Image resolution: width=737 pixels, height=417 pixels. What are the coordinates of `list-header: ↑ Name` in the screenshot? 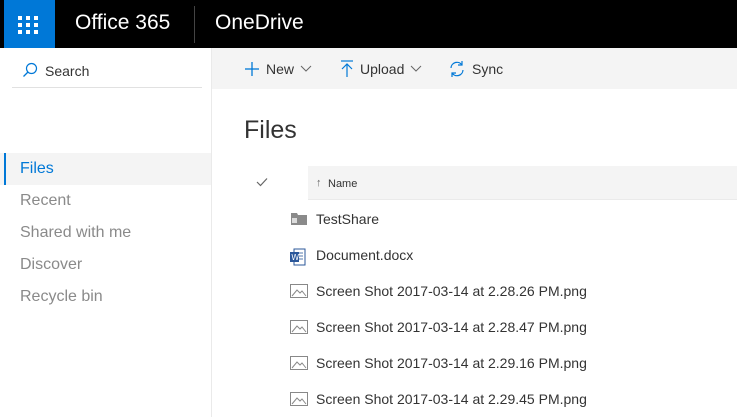 It's located at (490, 183).